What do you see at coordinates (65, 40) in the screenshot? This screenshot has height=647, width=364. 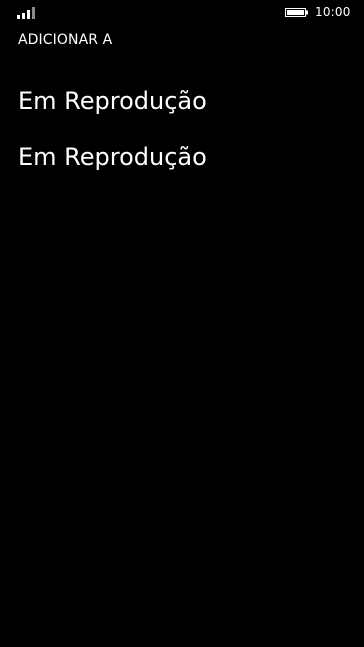 I see `page-title: ADICIONAR A` at bounding box center [65, 40].